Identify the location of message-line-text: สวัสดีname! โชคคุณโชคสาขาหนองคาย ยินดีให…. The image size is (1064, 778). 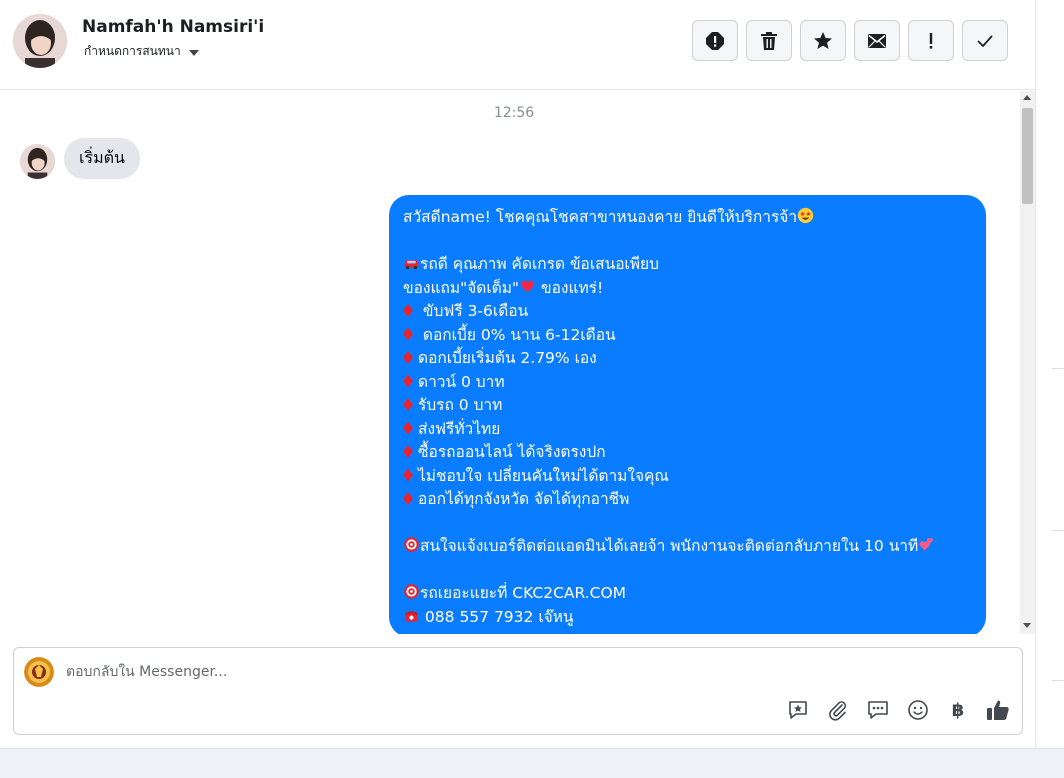
(600, 217).